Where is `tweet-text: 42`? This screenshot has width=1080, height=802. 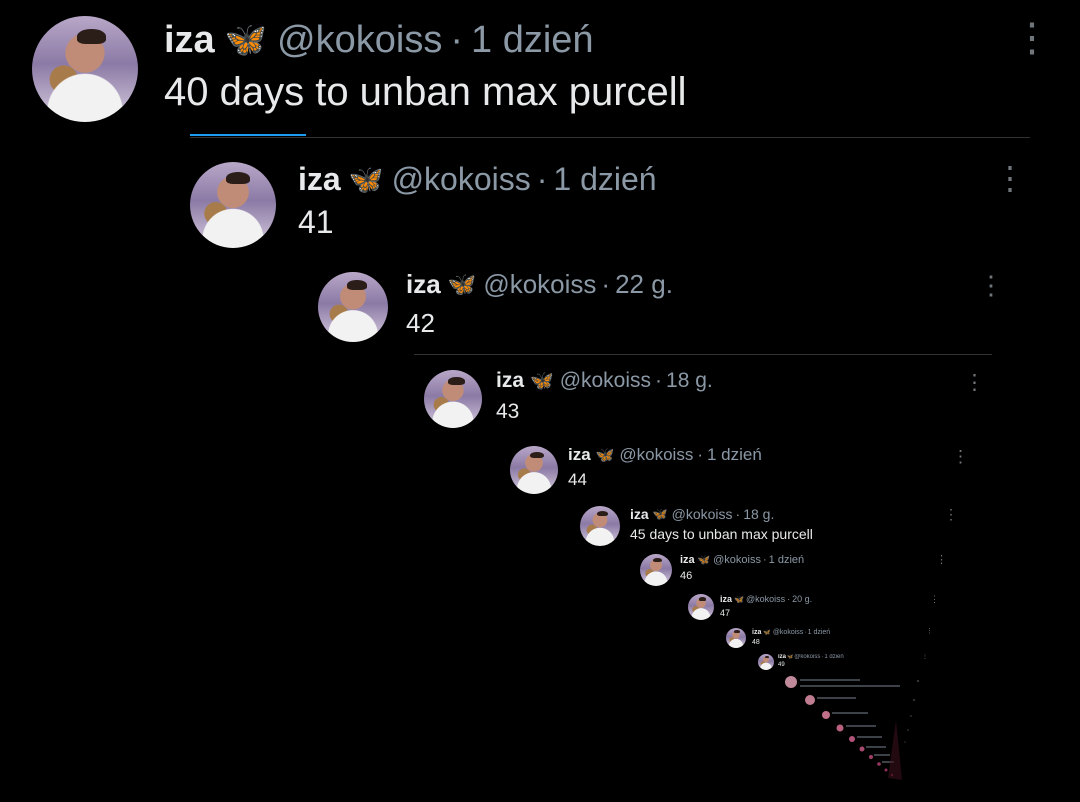
tweet-text: 42 is located at coordinates (420, 323).